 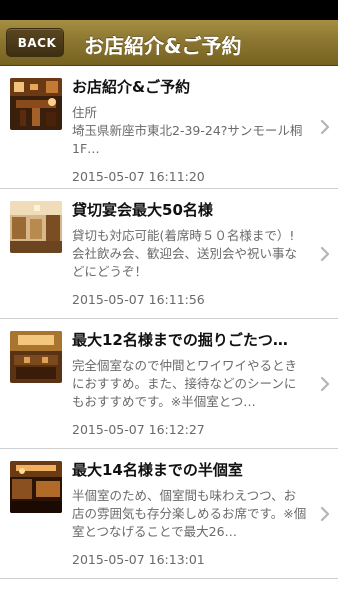 I want to click on item-date: 2015-05-07 16:11:56, so click(x=138, y=299).